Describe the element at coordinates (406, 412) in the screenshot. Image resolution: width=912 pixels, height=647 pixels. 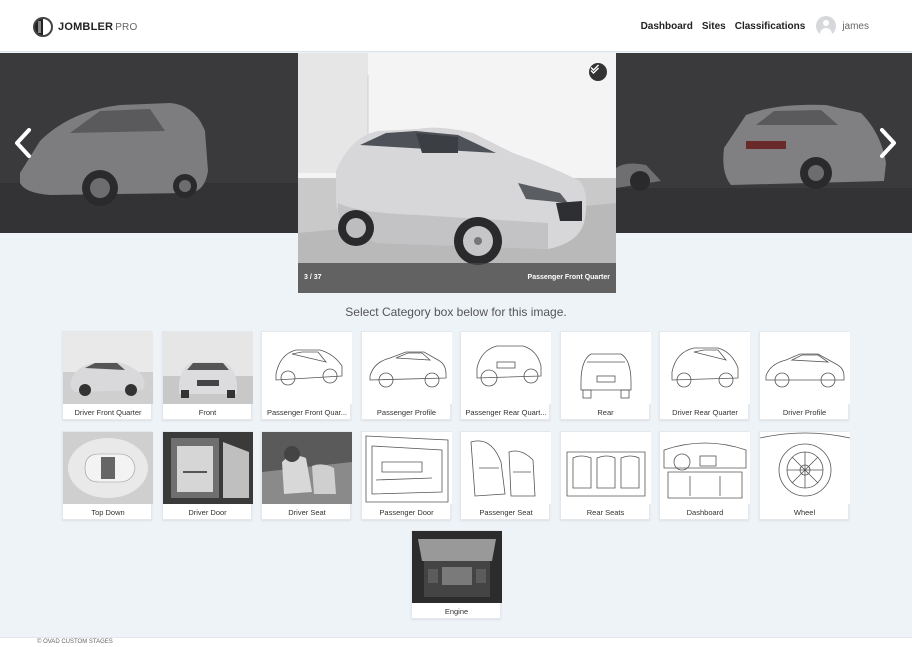
I see `category-label: Passenger Profile` at that location.